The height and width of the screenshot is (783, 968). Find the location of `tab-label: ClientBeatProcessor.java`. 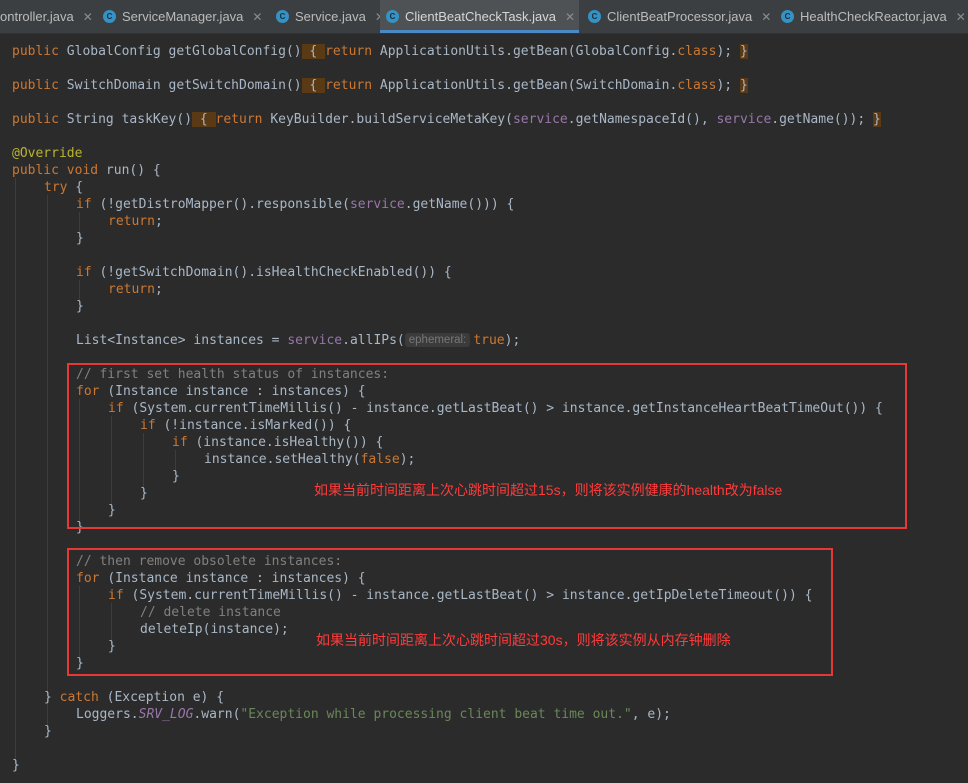

tab-label: ClientBeatProcessor.java is located at coordinates (680, 16).